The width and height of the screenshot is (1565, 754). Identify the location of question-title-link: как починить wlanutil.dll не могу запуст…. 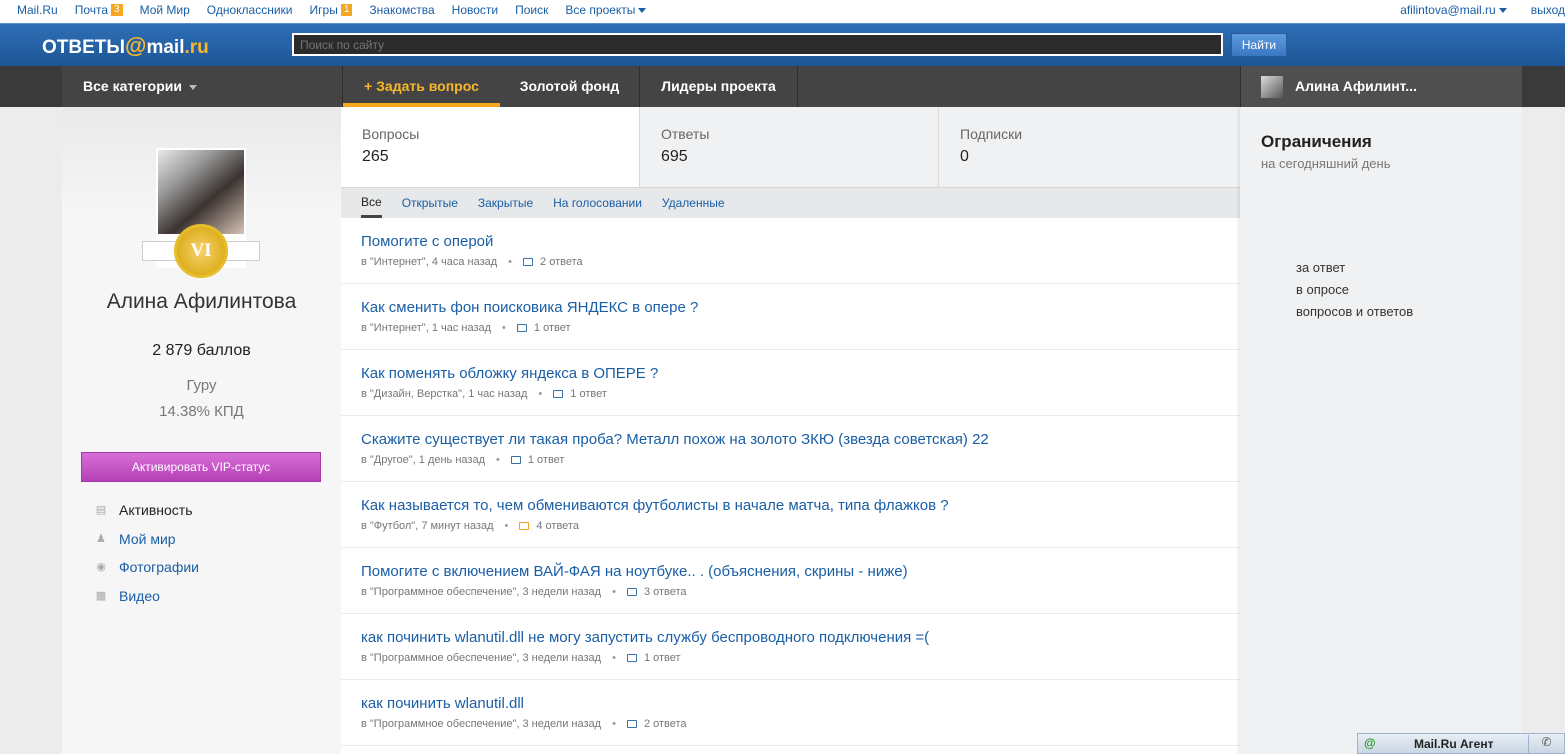
(800, 637).